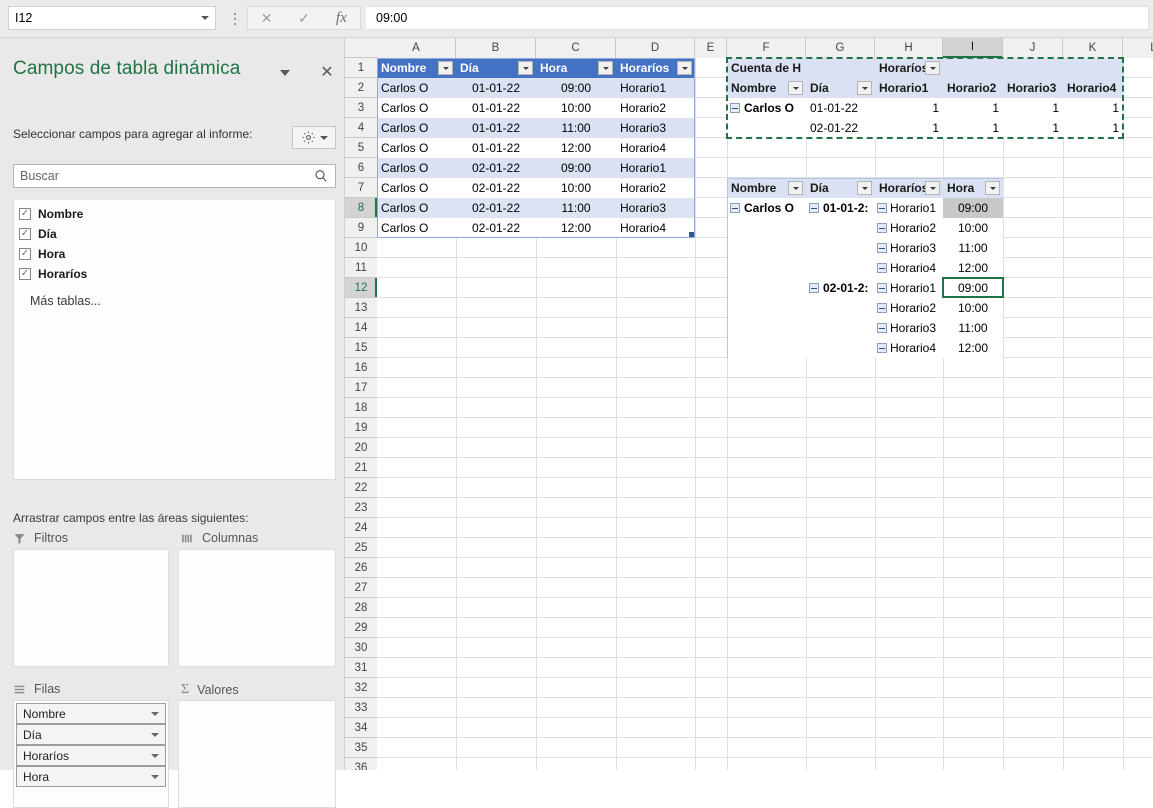  Describe the element at coordinates (361, 88) in the screenshot. I see `row-header-2: 2` at that location.